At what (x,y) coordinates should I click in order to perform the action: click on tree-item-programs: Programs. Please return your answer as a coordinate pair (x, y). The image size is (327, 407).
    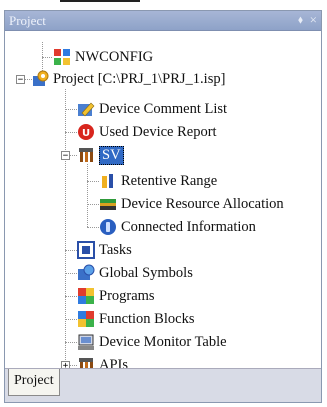
    Looking at the image, I should click on (116, 296).